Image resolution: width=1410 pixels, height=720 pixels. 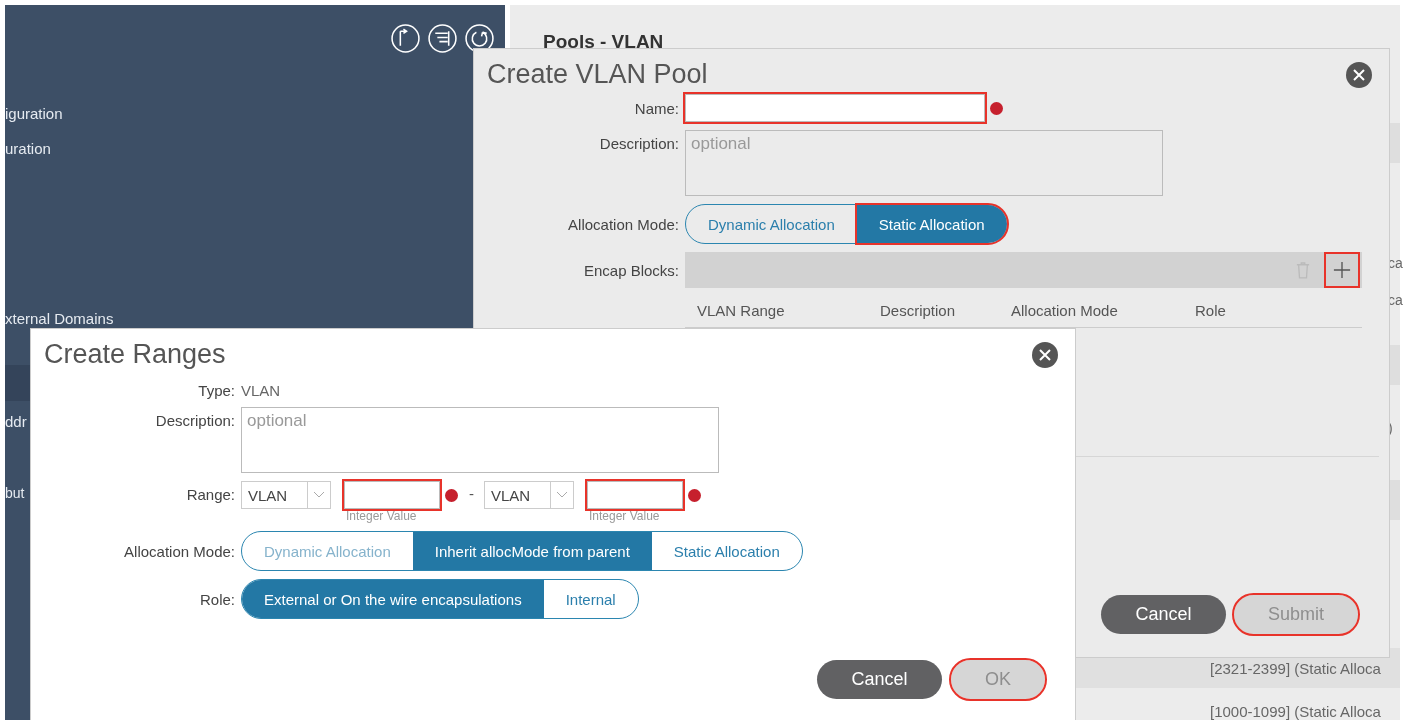 I want to click on page-title: Pools - VLAN, so click(x=603, y=42).